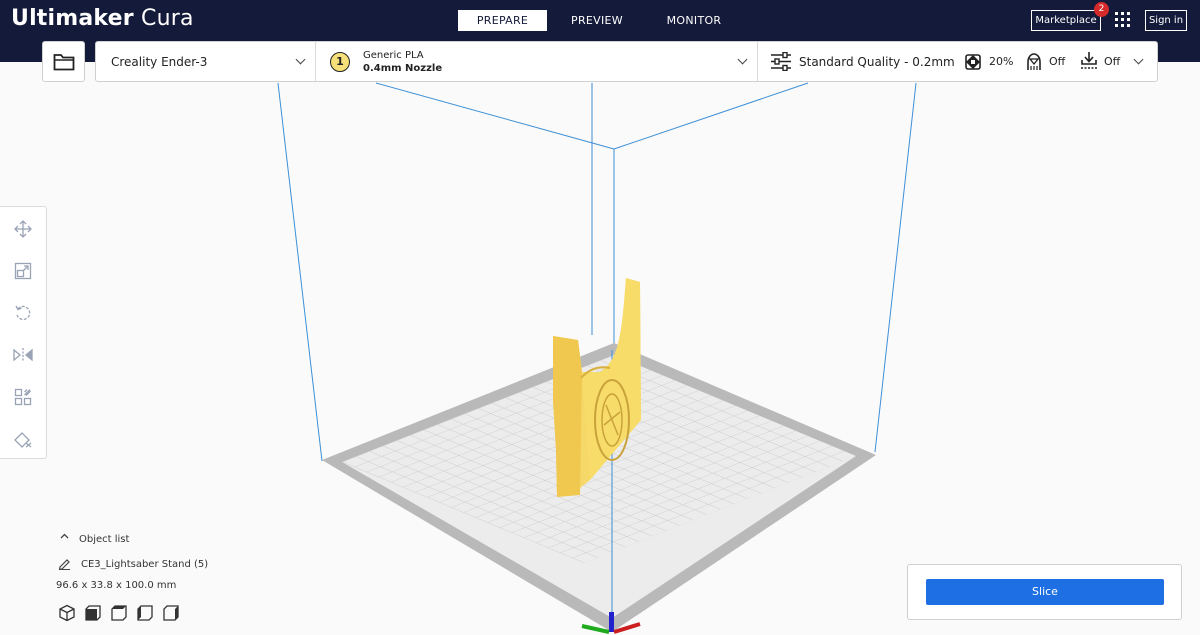 This screenshot has width=1200, height=635. What do you see at coordinates (537, 61) in the screenshot?
I see `material-selector: 1 Generic PLA 0.4mm Nozzle` at bounding box center [537, 61].